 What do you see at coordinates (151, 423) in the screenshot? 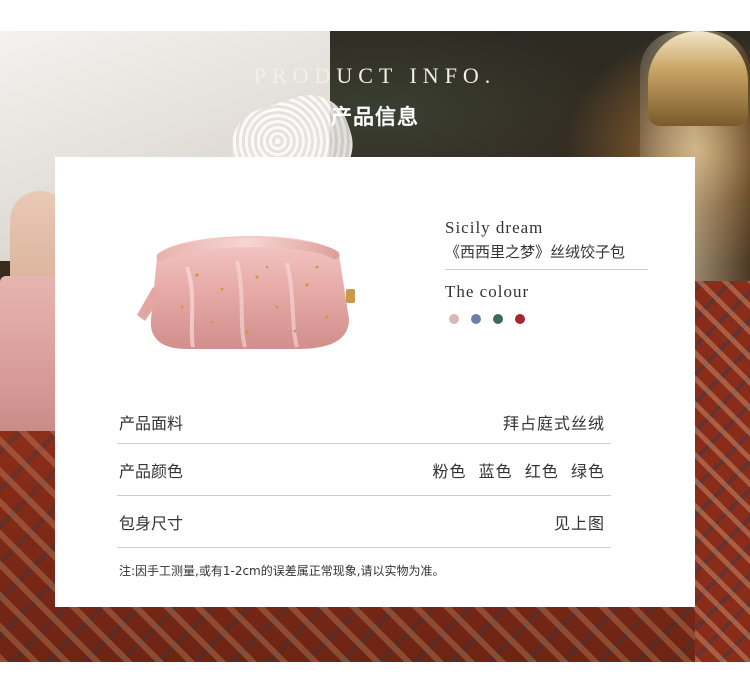
I see `spec-label: 产品面料` at bounding box center [151, 423].